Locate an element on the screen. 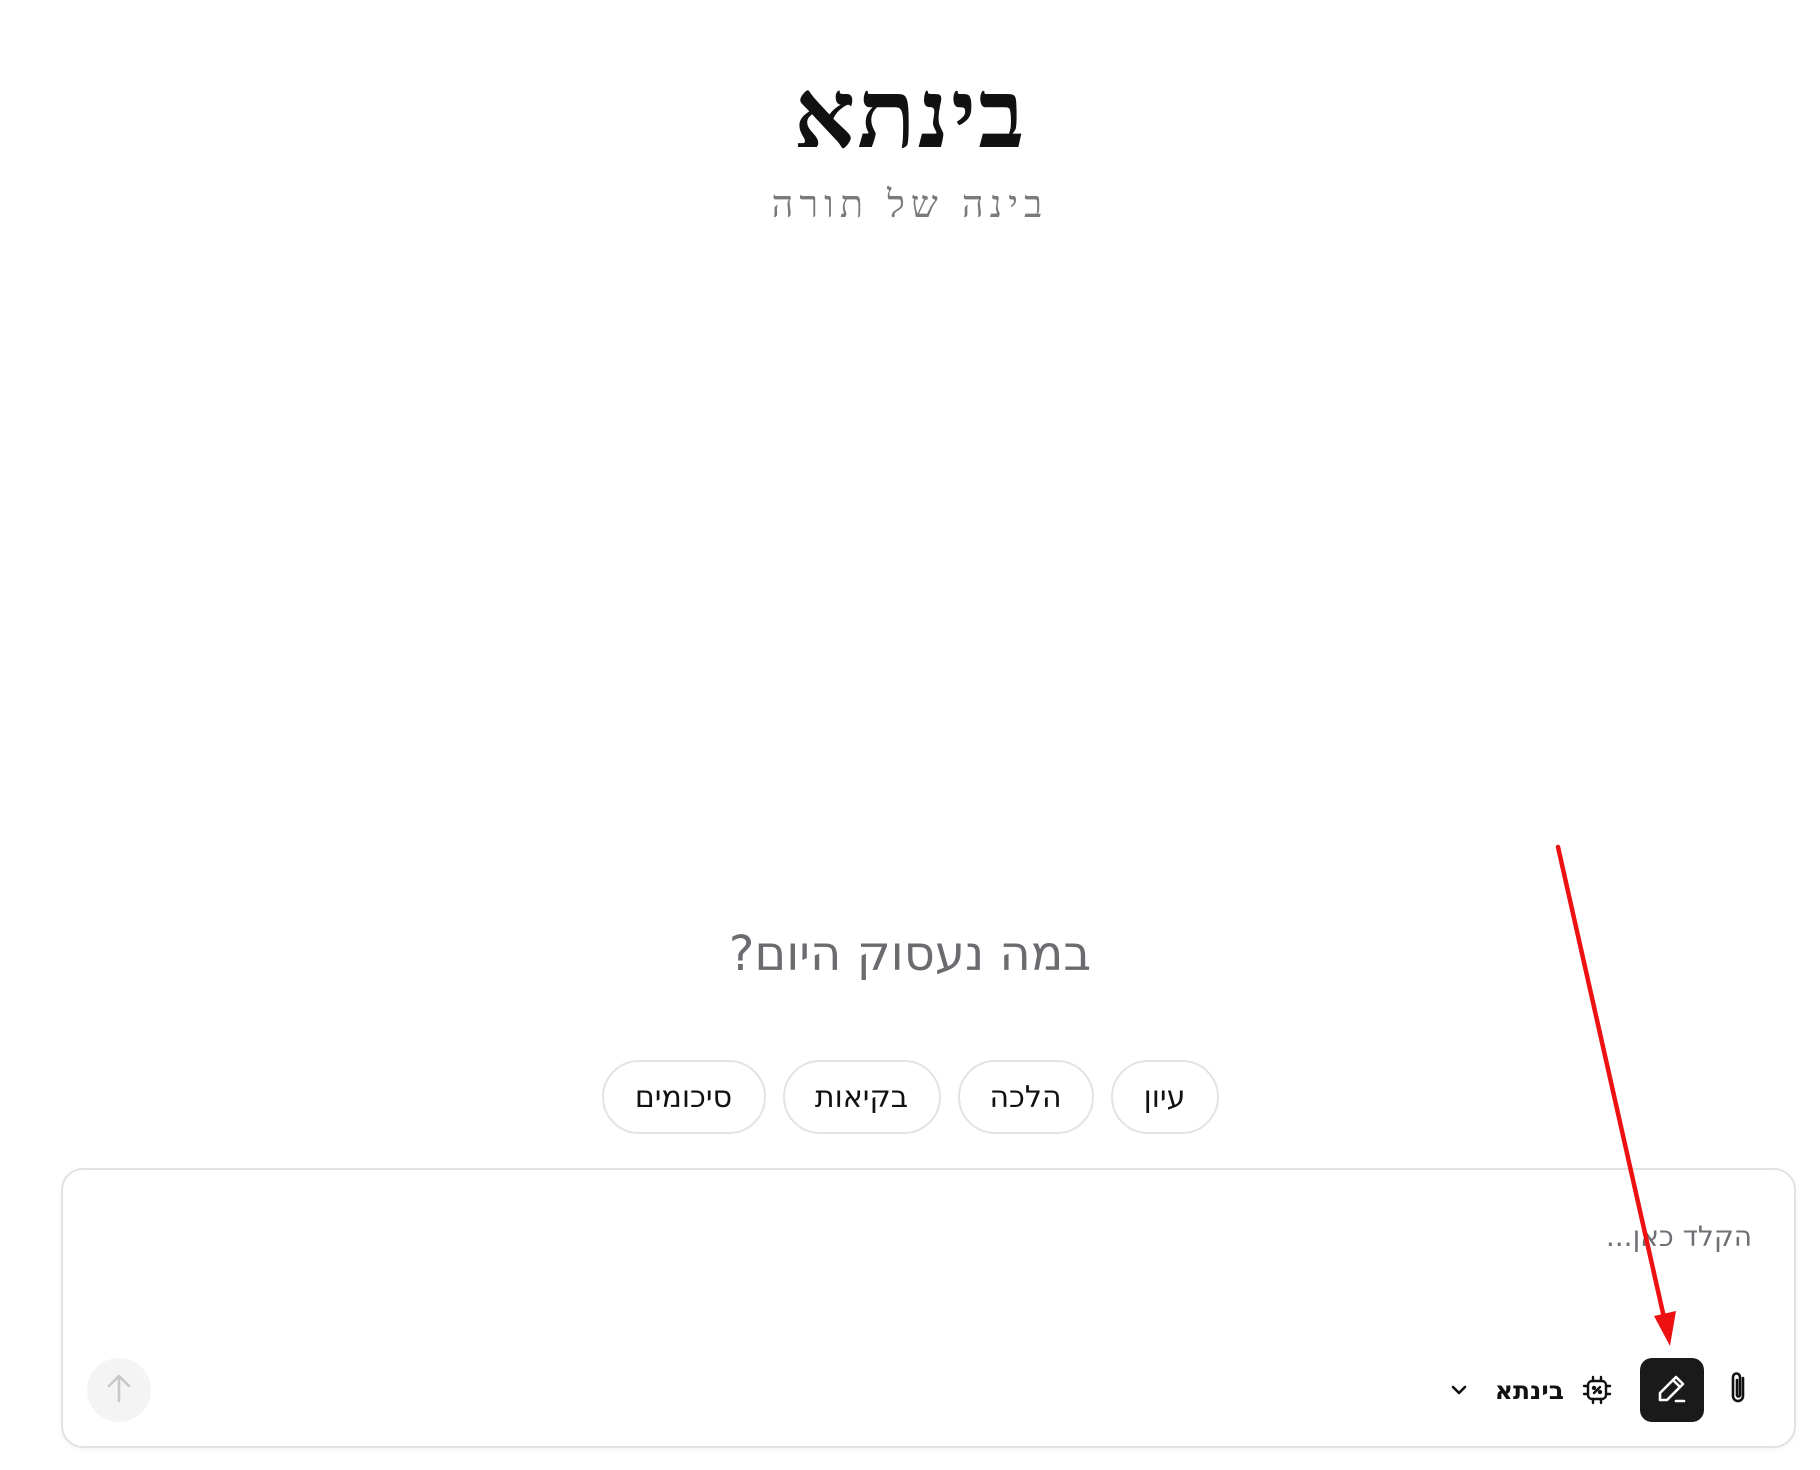 Image resolution: width=1820 pixels, height=1470 pixels. model-selector: בינתא is located at coordinates (1530, 1390).